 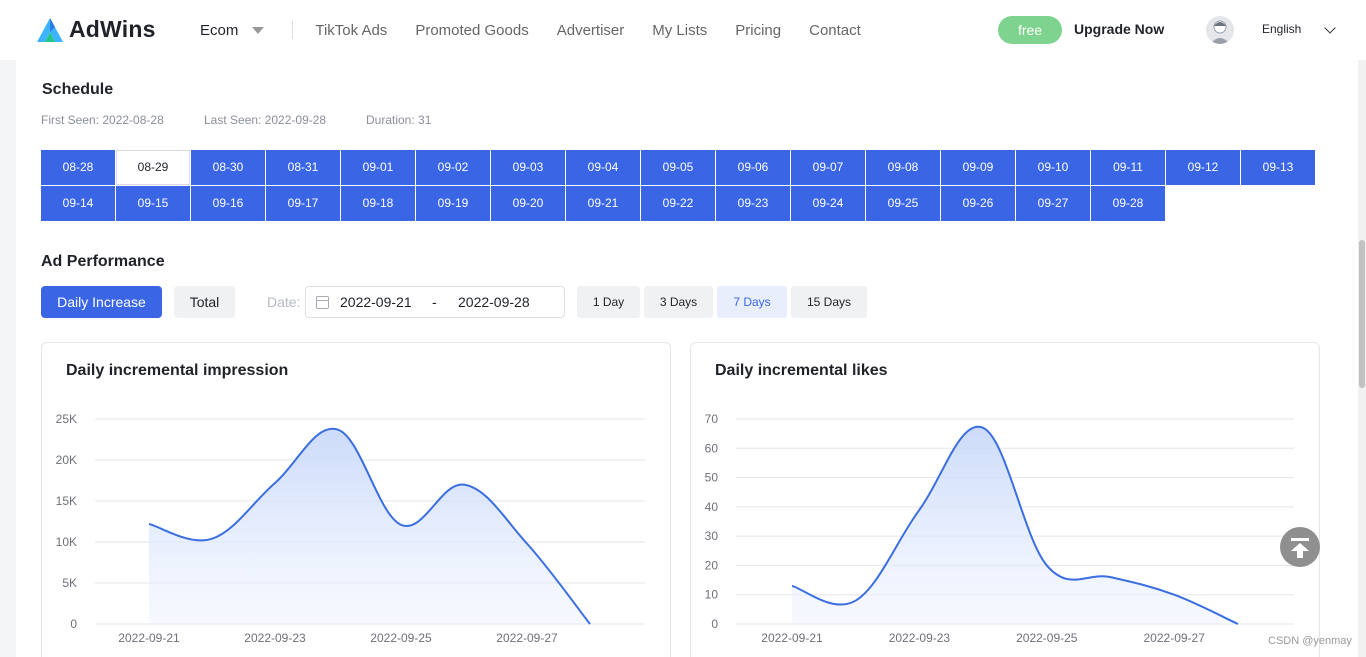 What do you see at coordinates (78, 203) in the screenshot?
I see `schedule-date-cell: 09-14` at bounding box center [78, 203].